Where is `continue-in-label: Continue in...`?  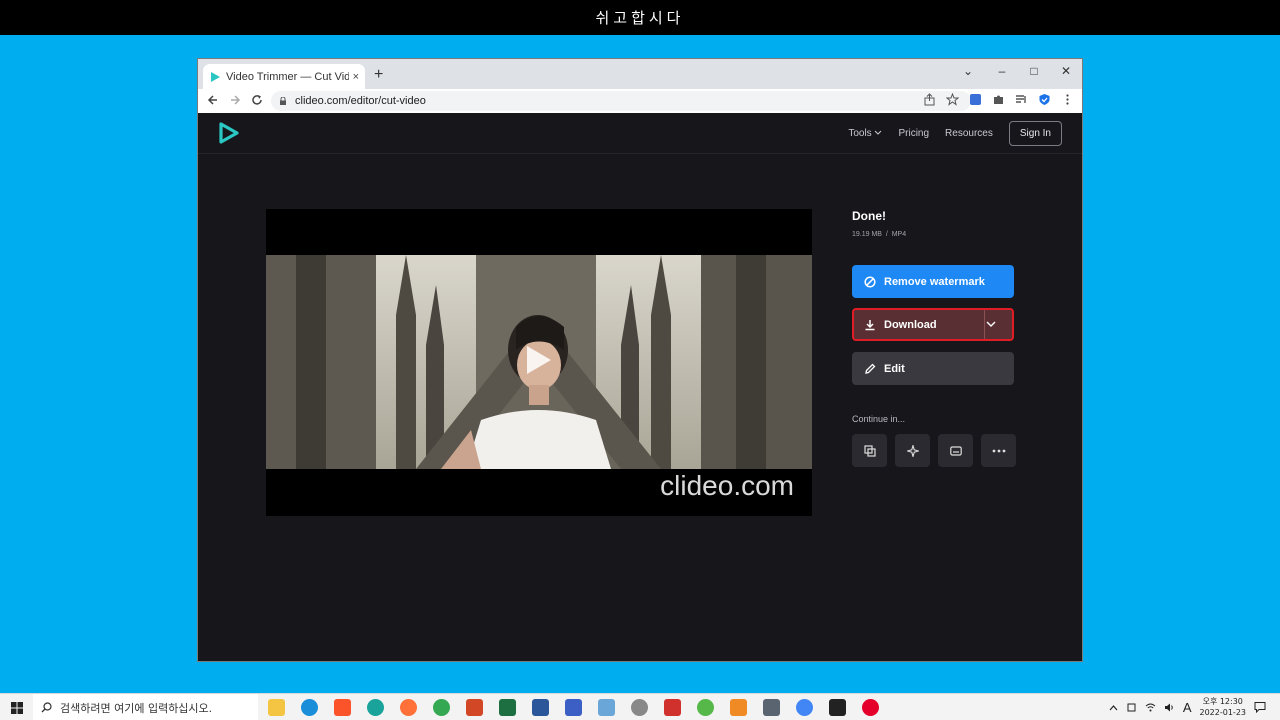
continue-in-label: Continue in... is located at coordinates (879, 419).